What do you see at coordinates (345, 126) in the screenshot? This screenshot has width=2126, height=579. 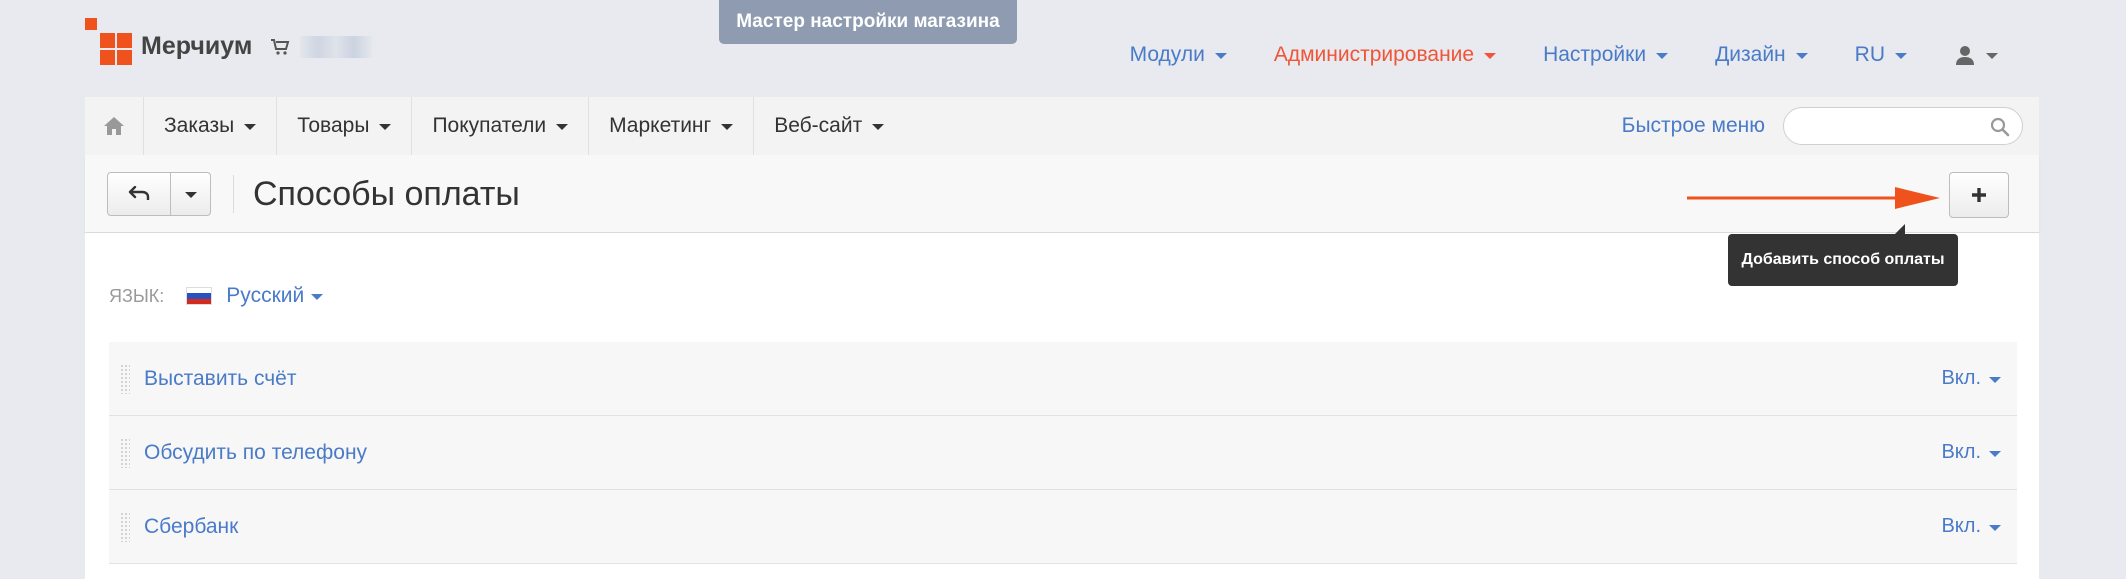 I see `nav-products: Товары` at bounding box center [345, 126].